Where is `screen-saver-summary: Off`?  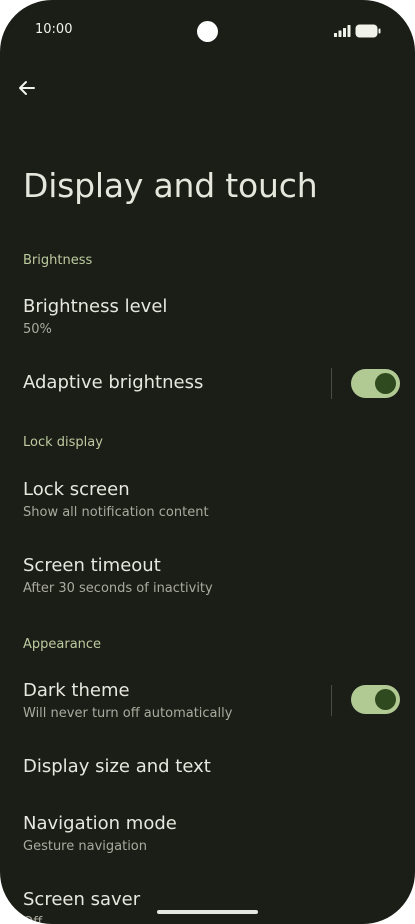
screen-saver-summary: Off is located at coordinates (33, 919).